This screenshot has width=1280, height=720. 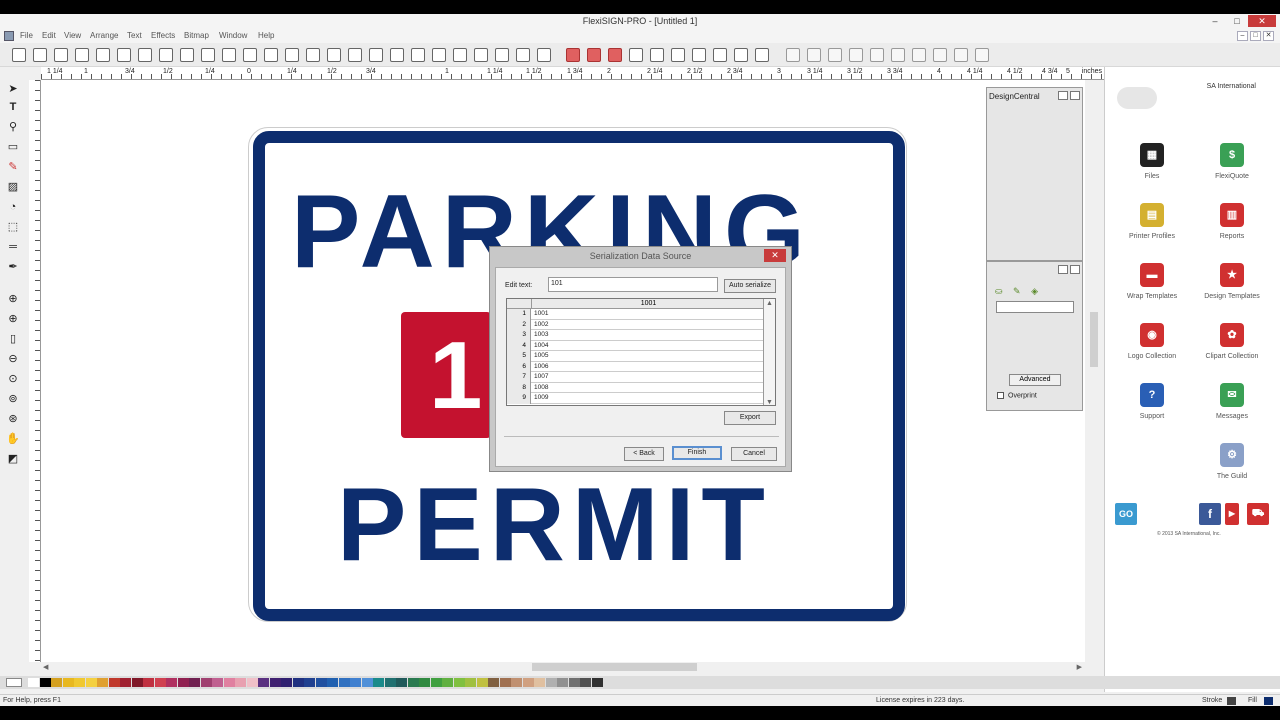 What do you see at coordinates (1018, 291) in the screenshot?
I see `fill-type-icons: ⛀ ✎ ◈` at bounding box center [1018, 291].